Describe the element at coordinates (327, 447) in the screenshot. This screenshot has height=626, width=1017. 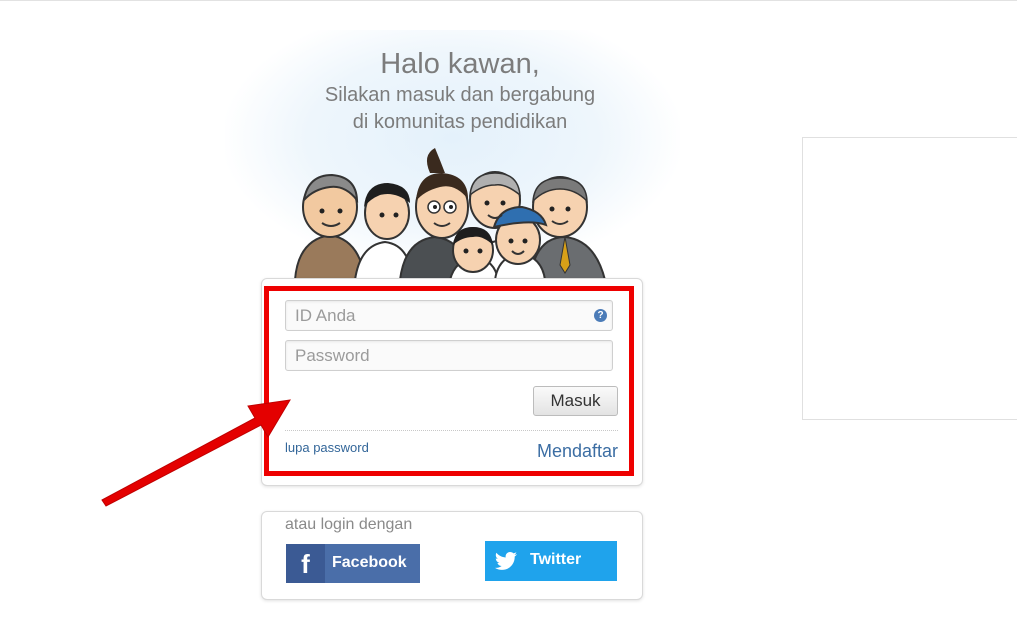
I see `forgot-password-link: lupa password` at that location.